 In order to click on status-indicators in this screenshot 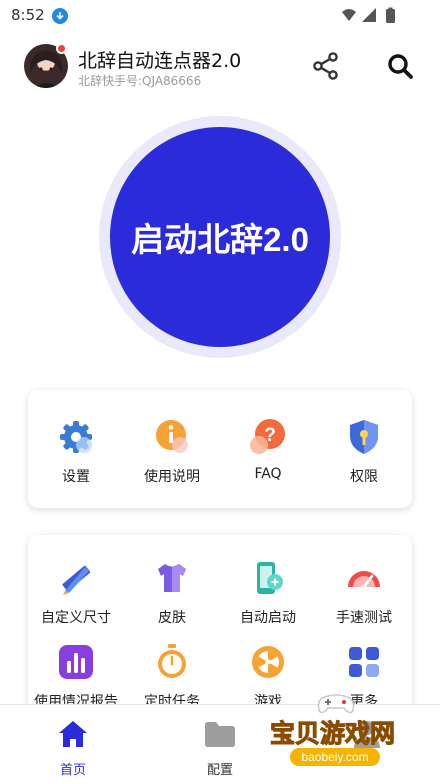, I will do `click(368, 15)`.